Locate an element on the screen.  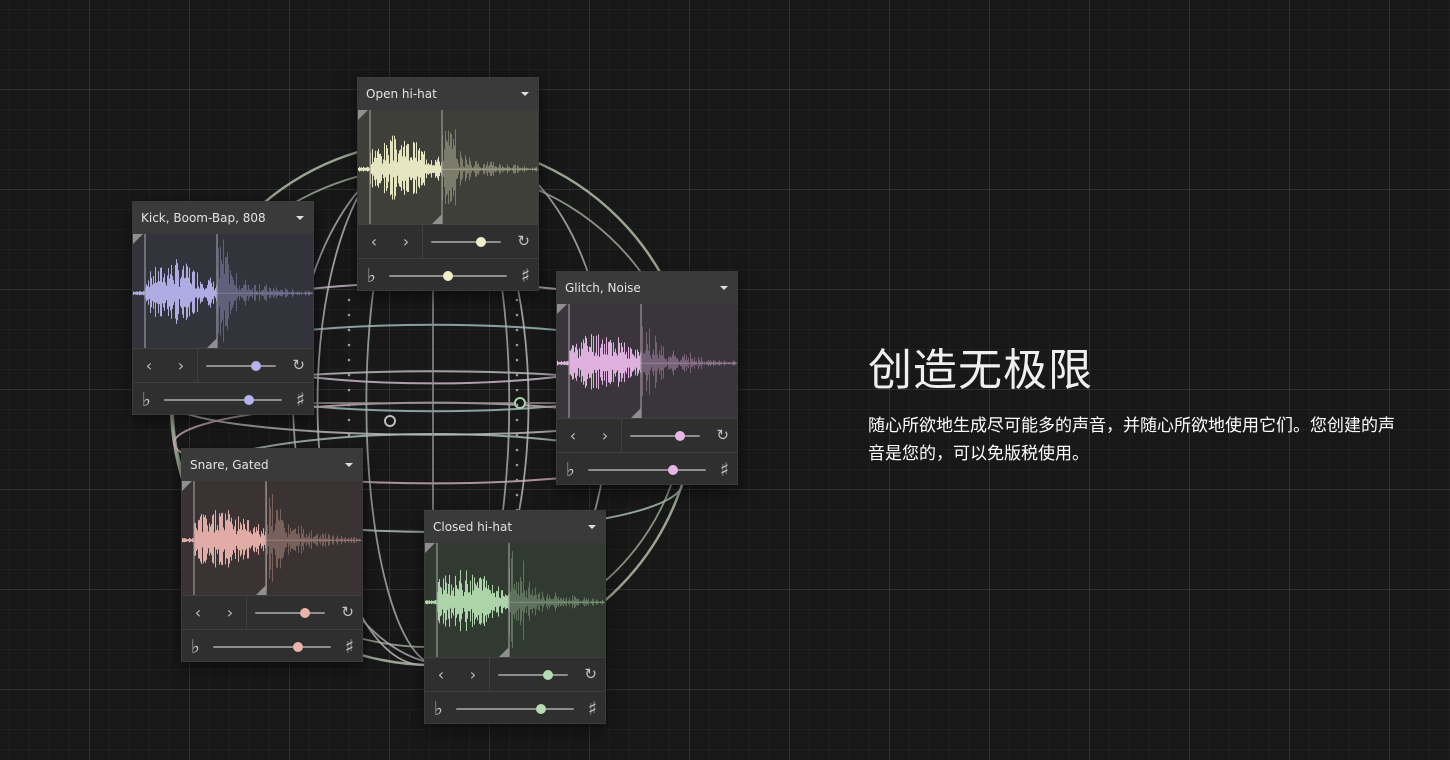
sample-selector: Glitch, Noise is located at coordinates (647, 288).